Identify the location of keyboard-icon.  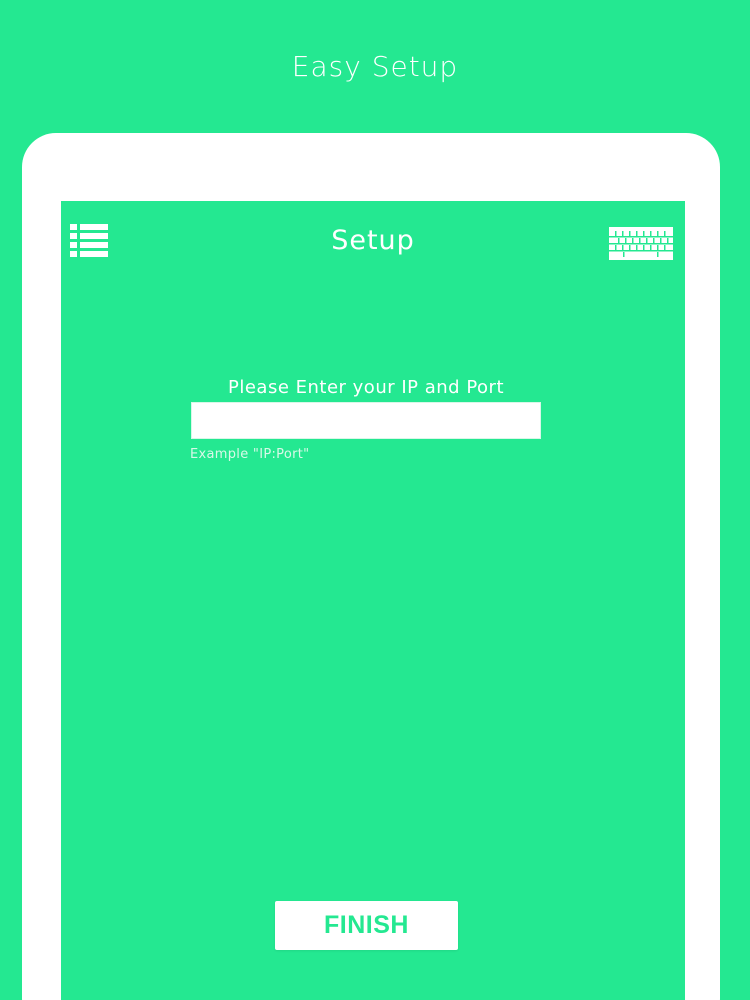
(641, 243).